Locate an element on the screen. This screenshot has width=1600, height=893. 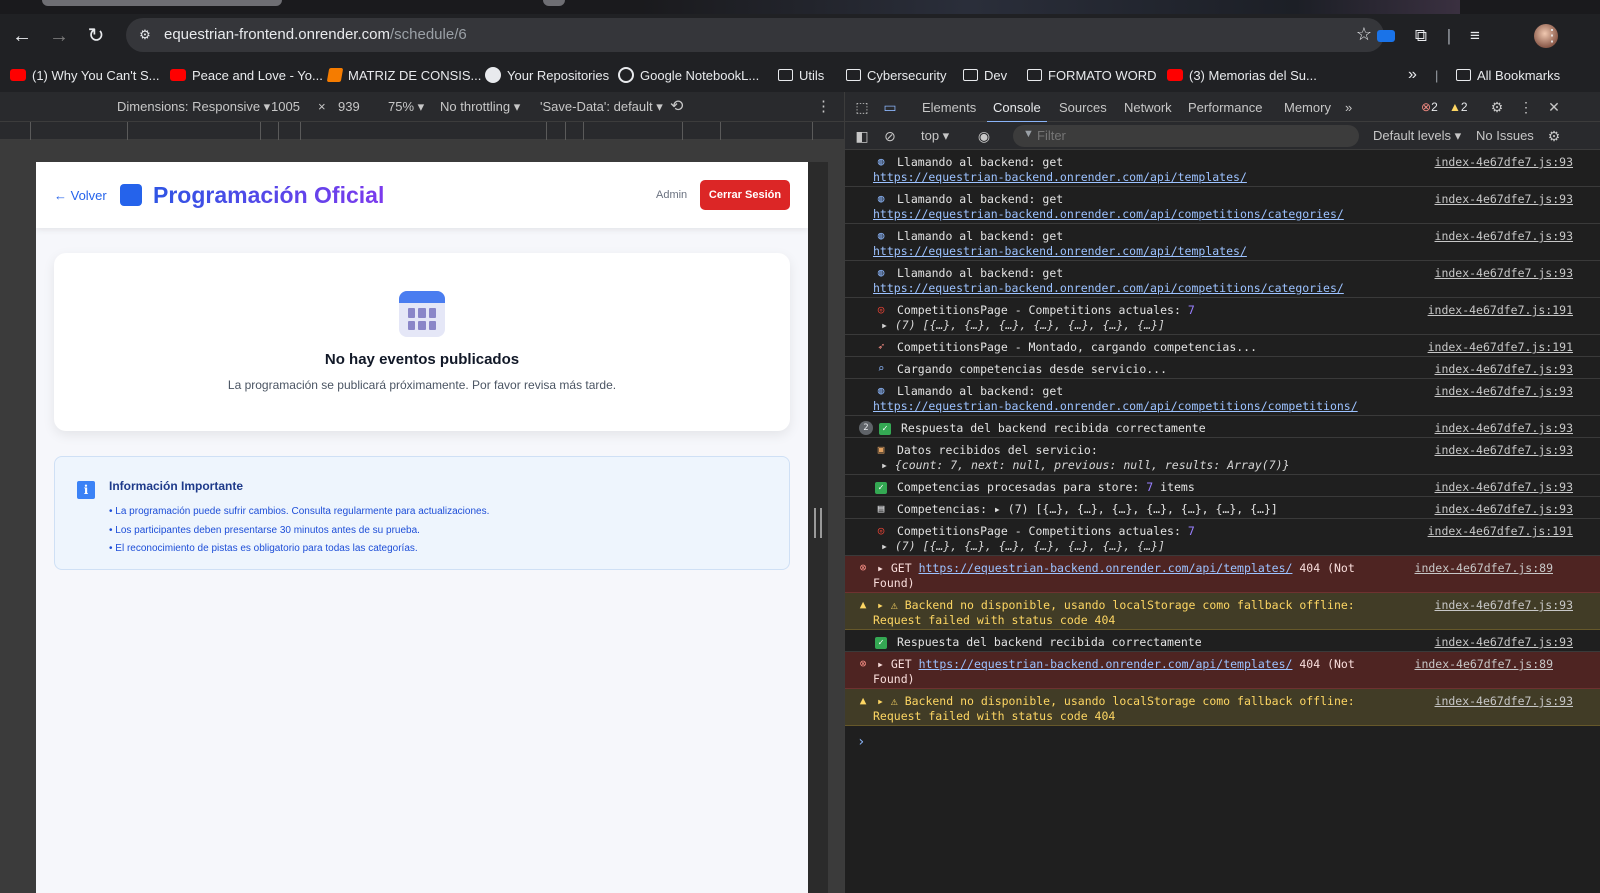
sidebar-toggle-icon: ◧ is located at coordinates (862, 136).